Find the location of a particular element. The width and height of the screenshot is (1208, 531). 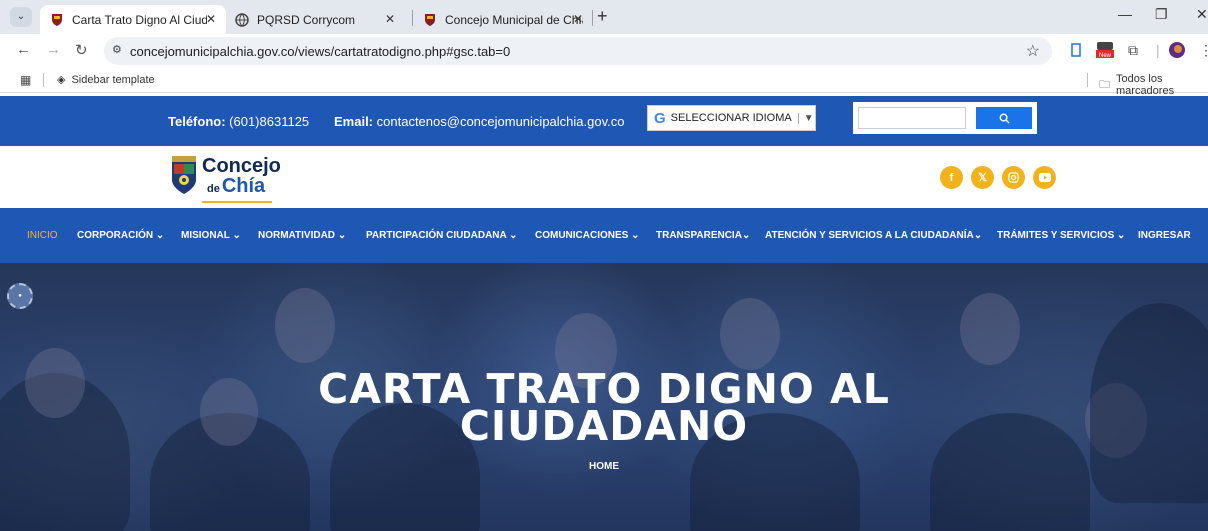

site-logo-text: Concejo de Chía is located at coordinates (241, 176).